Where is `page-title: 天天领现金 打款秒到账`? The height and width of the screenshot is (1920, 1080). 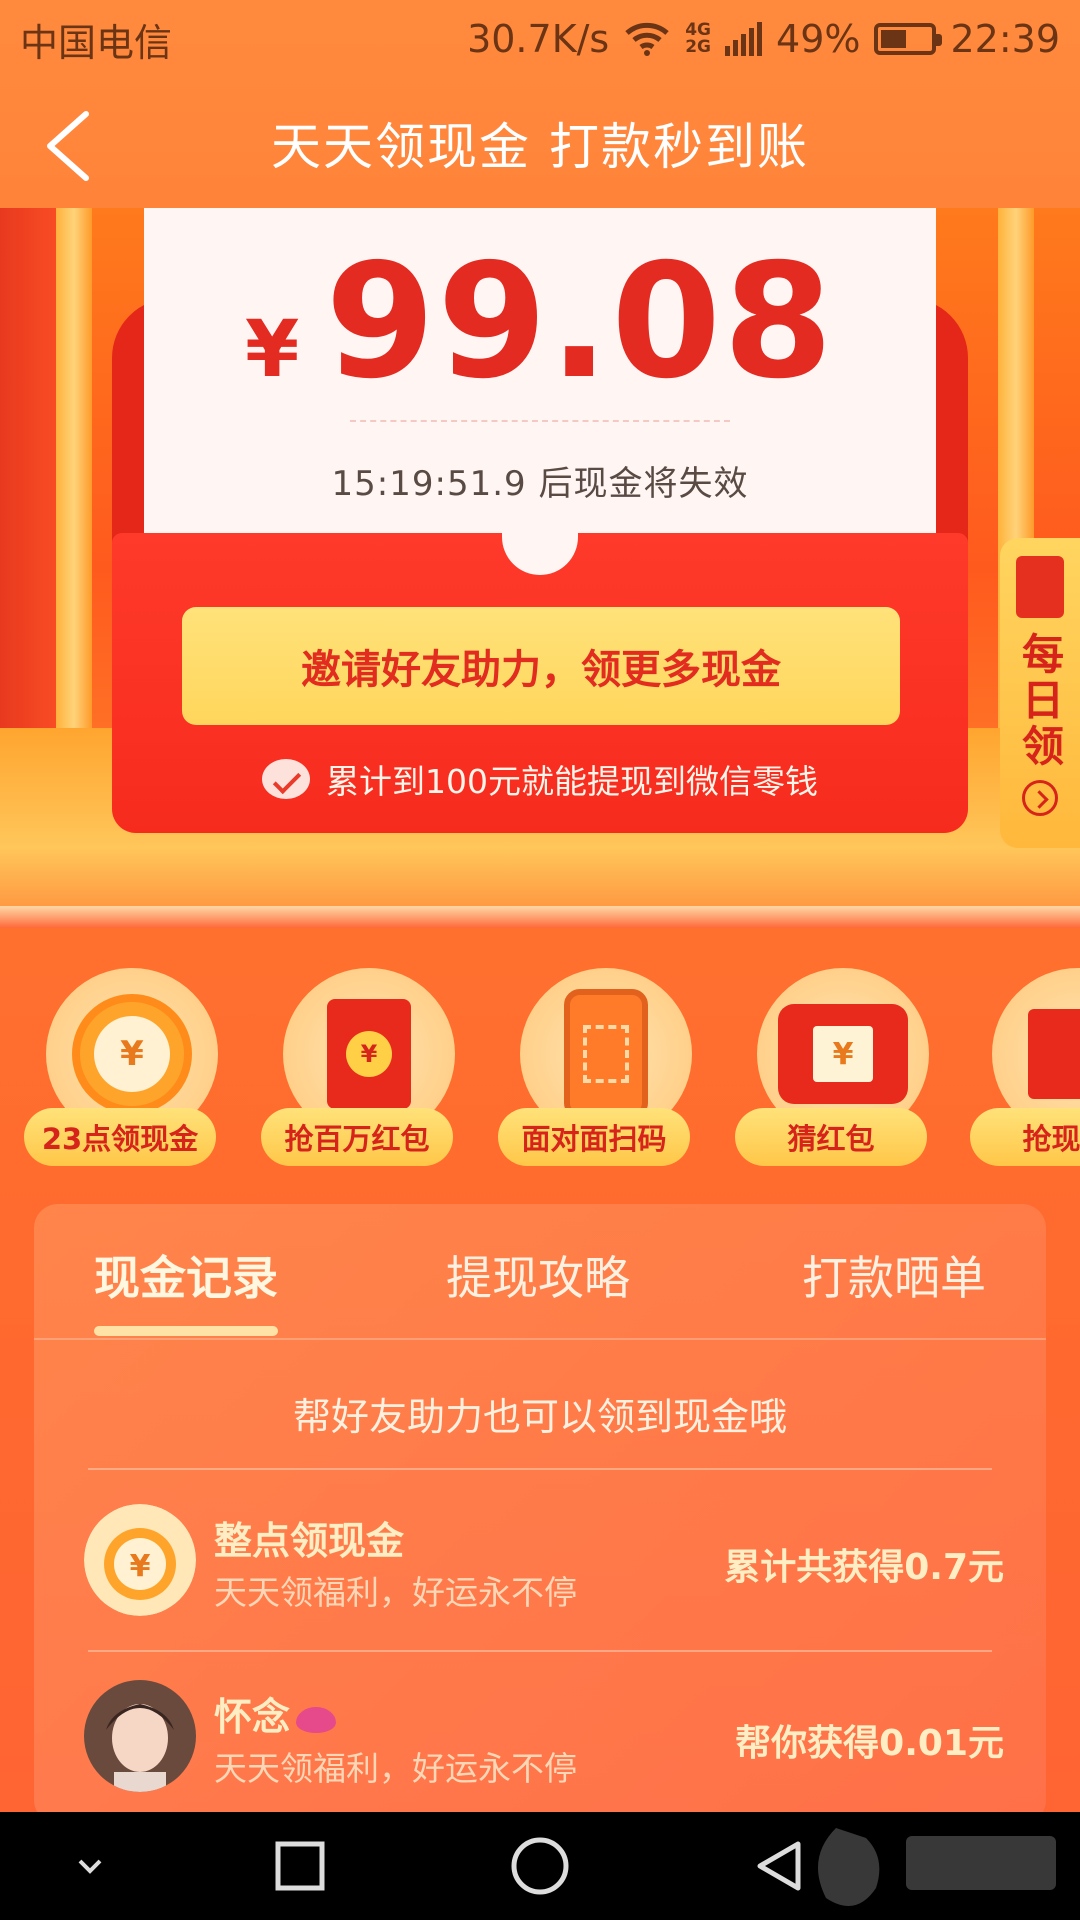 page-title: 天天领现金 打款秒到账 is located at coordinates (540, 147).